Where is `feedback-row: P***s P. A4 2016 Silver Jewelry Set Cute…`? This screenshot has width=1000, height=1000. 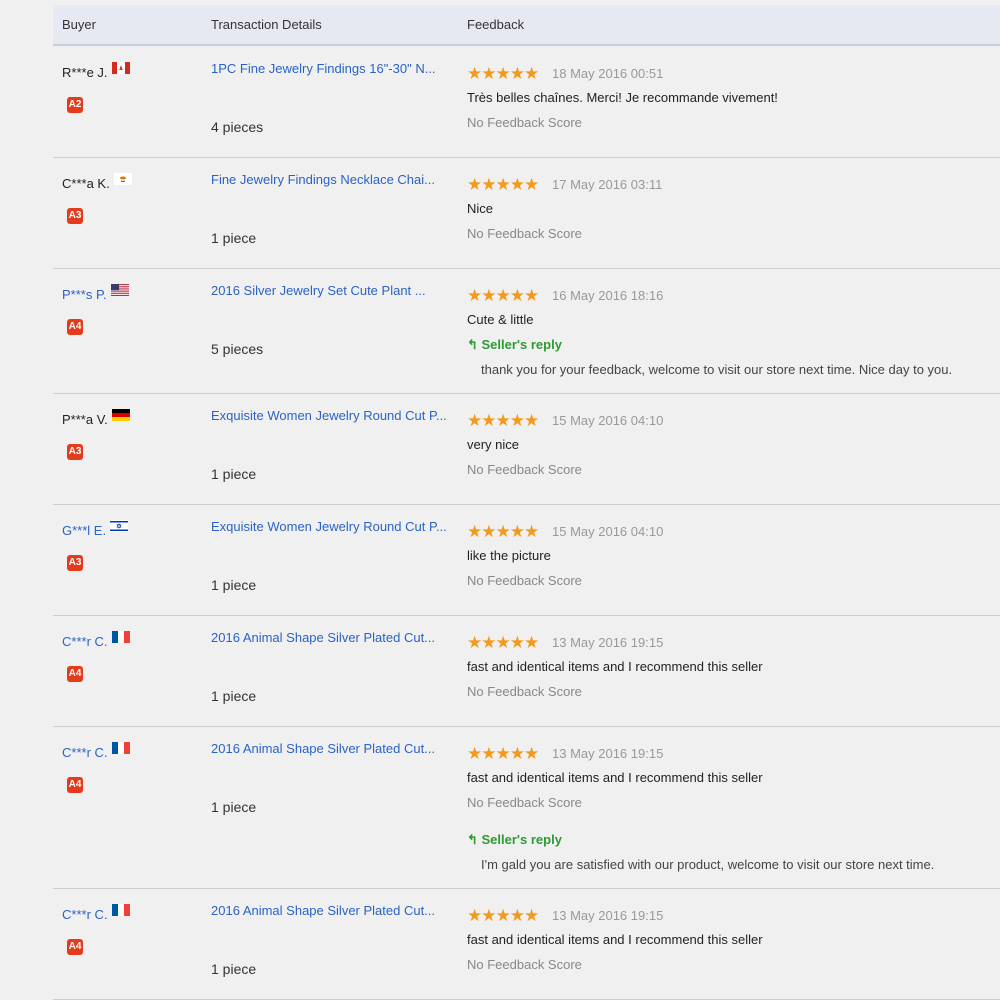 feedback-row: P***s P. A4 2016 Silver Jewelry Set Cute… is located at coordinates (526, 331).